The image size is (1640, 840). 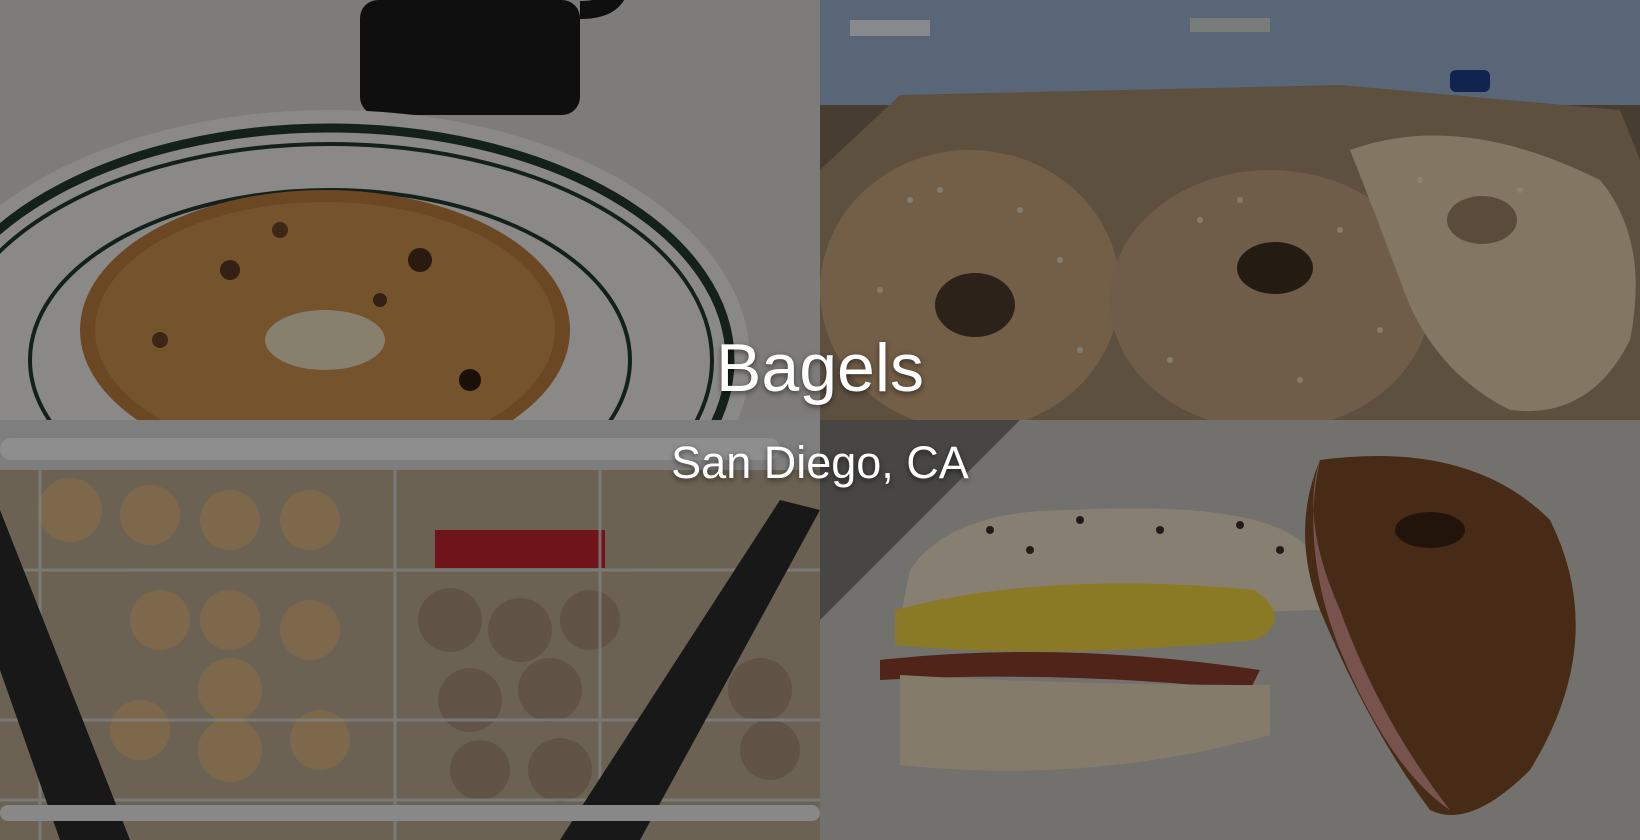 I want to click on location-subtitle: San Diego, CA, so click(x=820, y=462).